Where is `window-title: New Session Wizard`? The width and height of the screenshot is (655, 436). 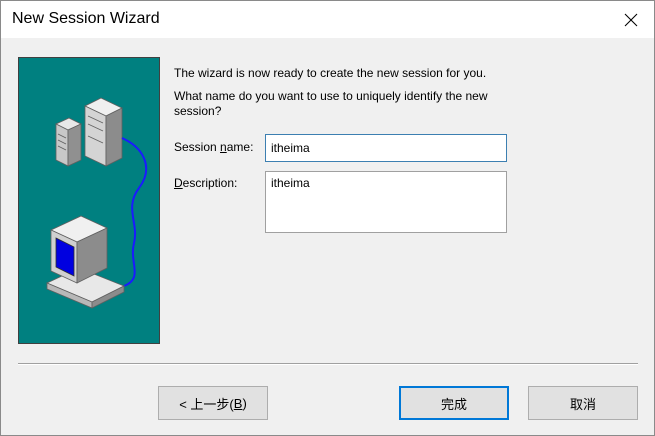 window-title: New Session Wizard is located at coordinates (86, 18).